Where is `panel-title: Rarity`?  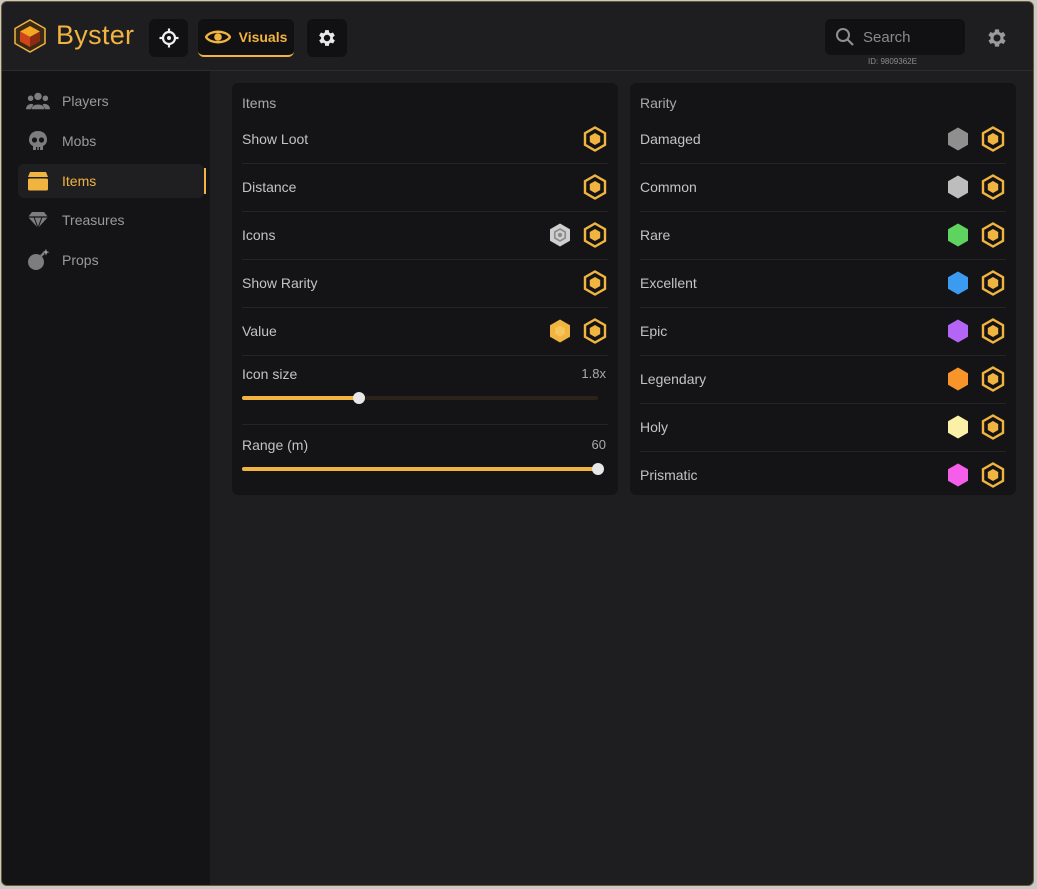 panel-title: Rarity is located at coordinates (658, 103).